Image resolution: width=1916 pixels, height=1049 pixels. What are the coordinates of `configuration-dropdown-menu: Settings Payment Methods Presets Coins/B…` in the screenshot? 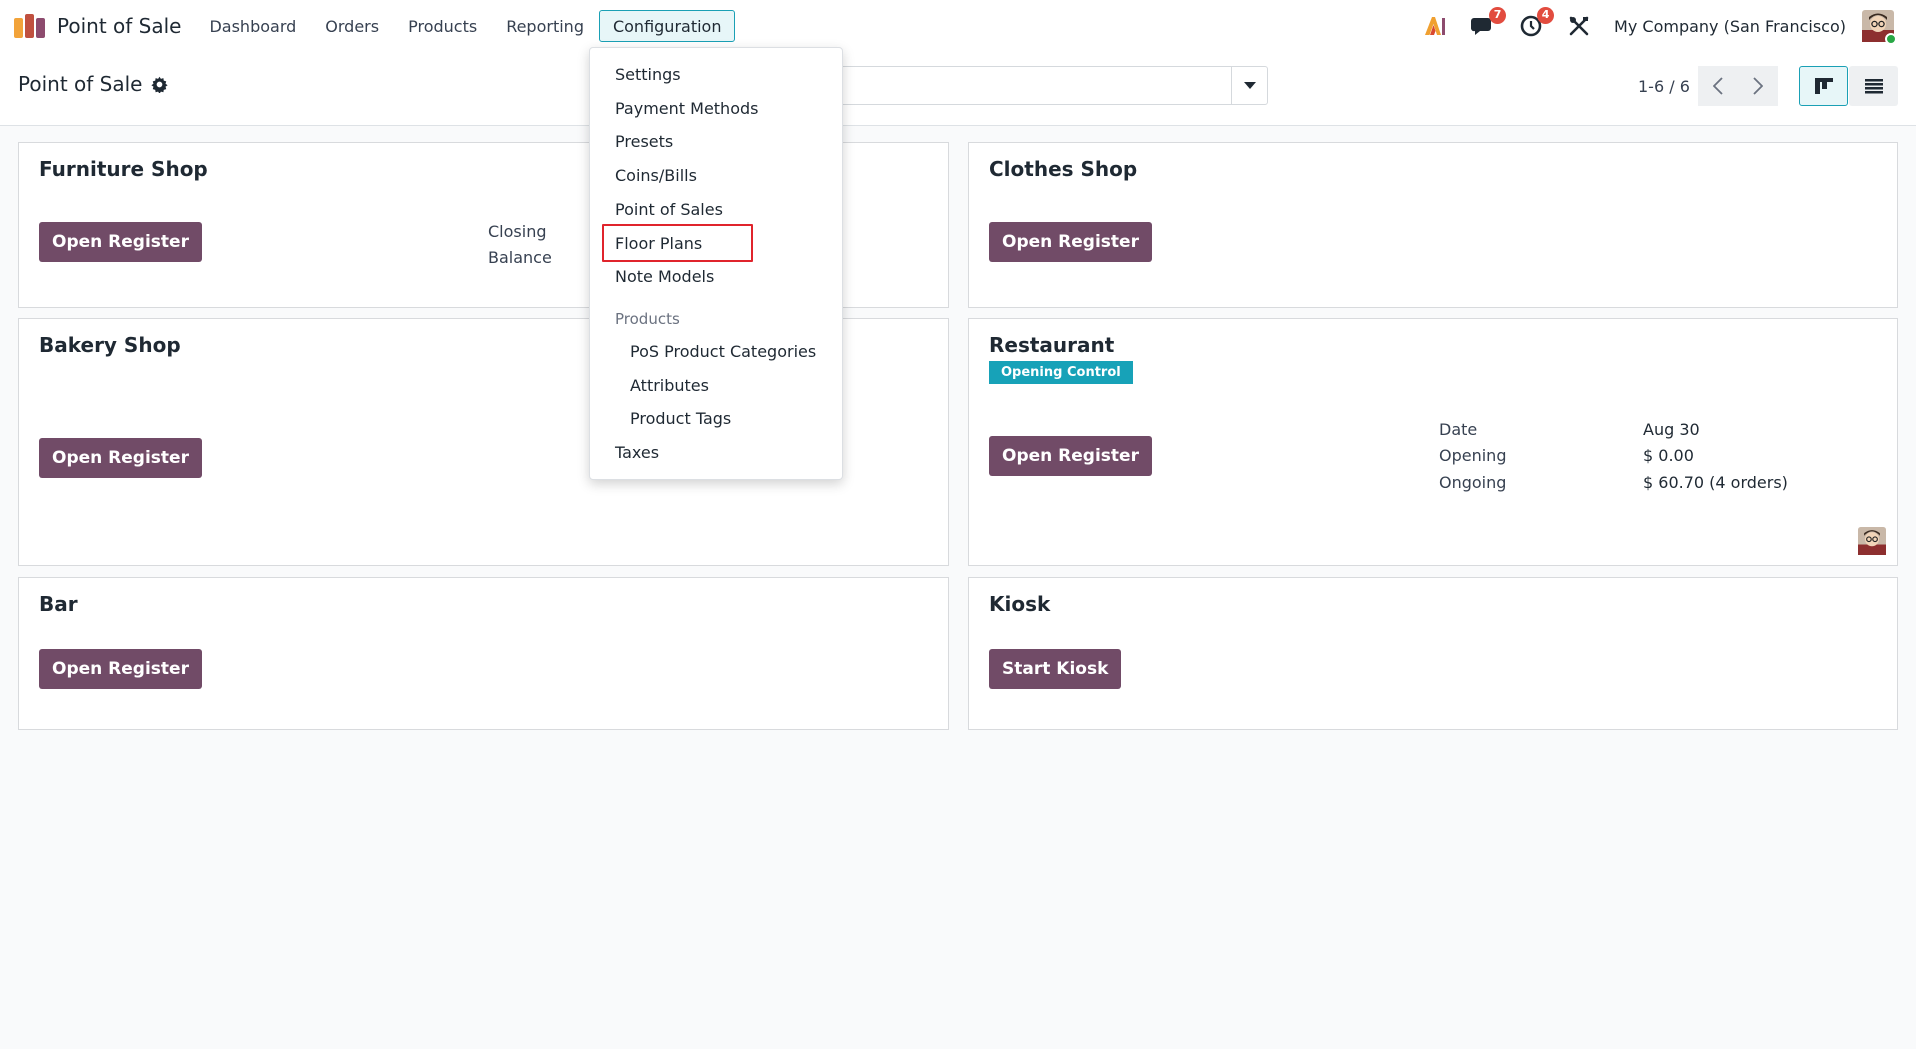 It's located at (716, 263).